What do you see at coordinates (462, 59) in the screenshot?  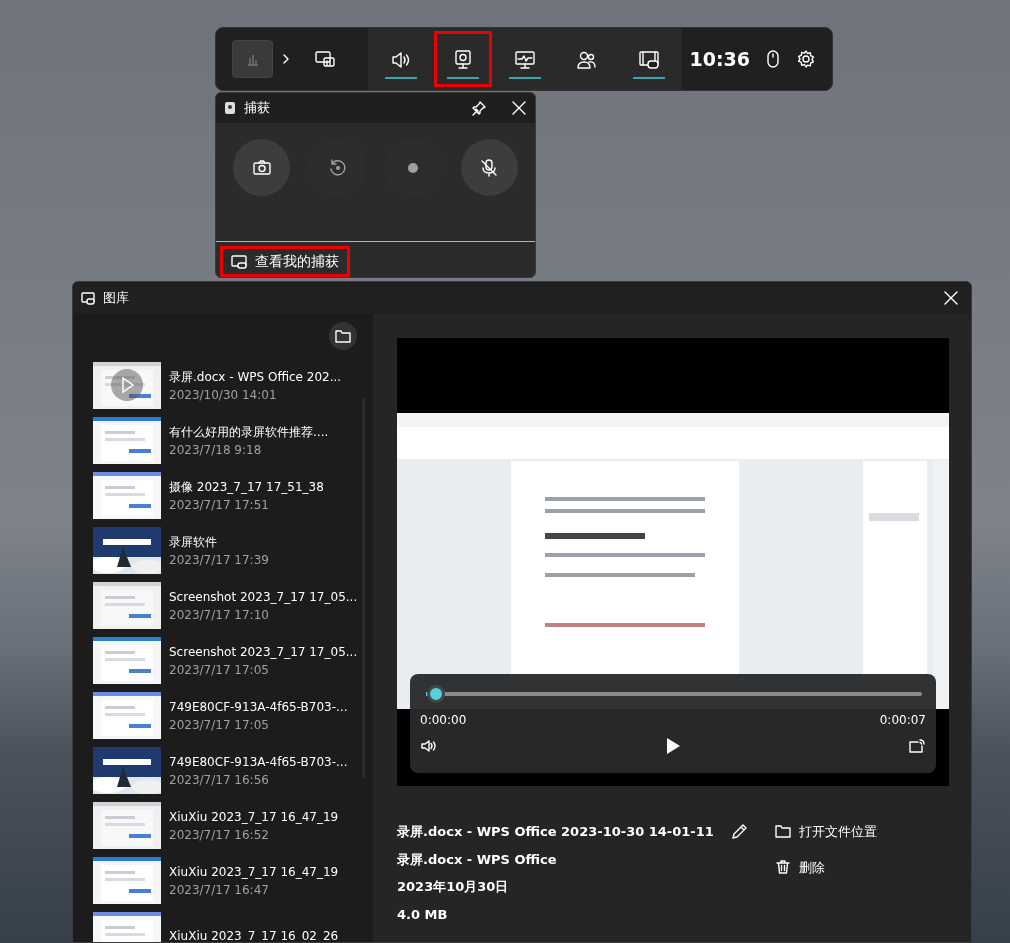 I see `widget-button` at bounding box center [462, 59].